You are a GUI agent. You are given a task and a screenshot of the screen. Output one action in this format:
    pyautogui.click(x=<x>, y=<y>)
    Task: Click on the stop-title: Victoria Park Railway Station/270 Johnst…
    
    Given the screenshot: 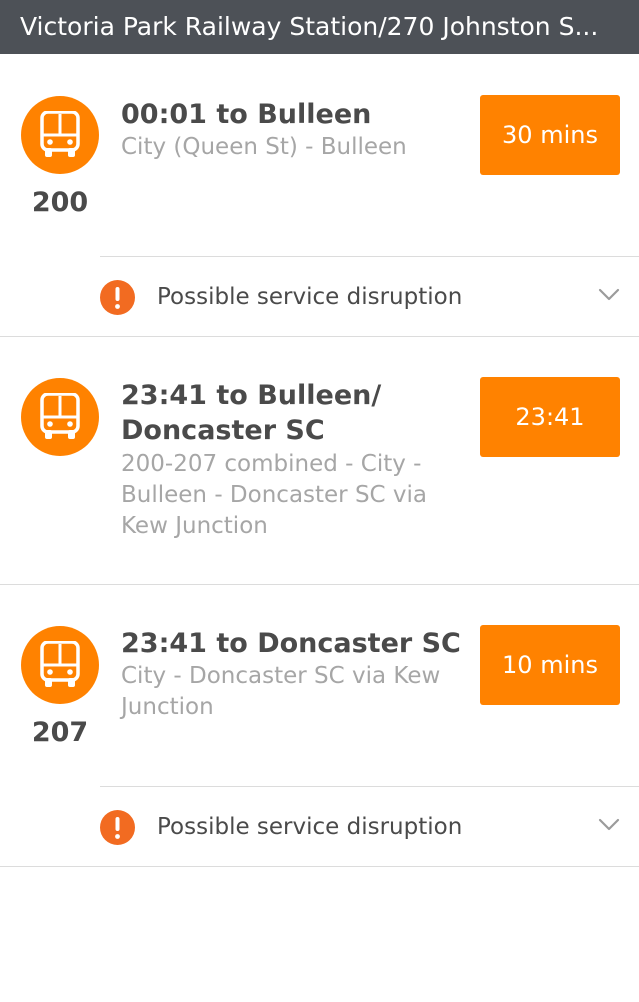 What is the action you would take?
    pyautogui.click(x=309, y=26)
    